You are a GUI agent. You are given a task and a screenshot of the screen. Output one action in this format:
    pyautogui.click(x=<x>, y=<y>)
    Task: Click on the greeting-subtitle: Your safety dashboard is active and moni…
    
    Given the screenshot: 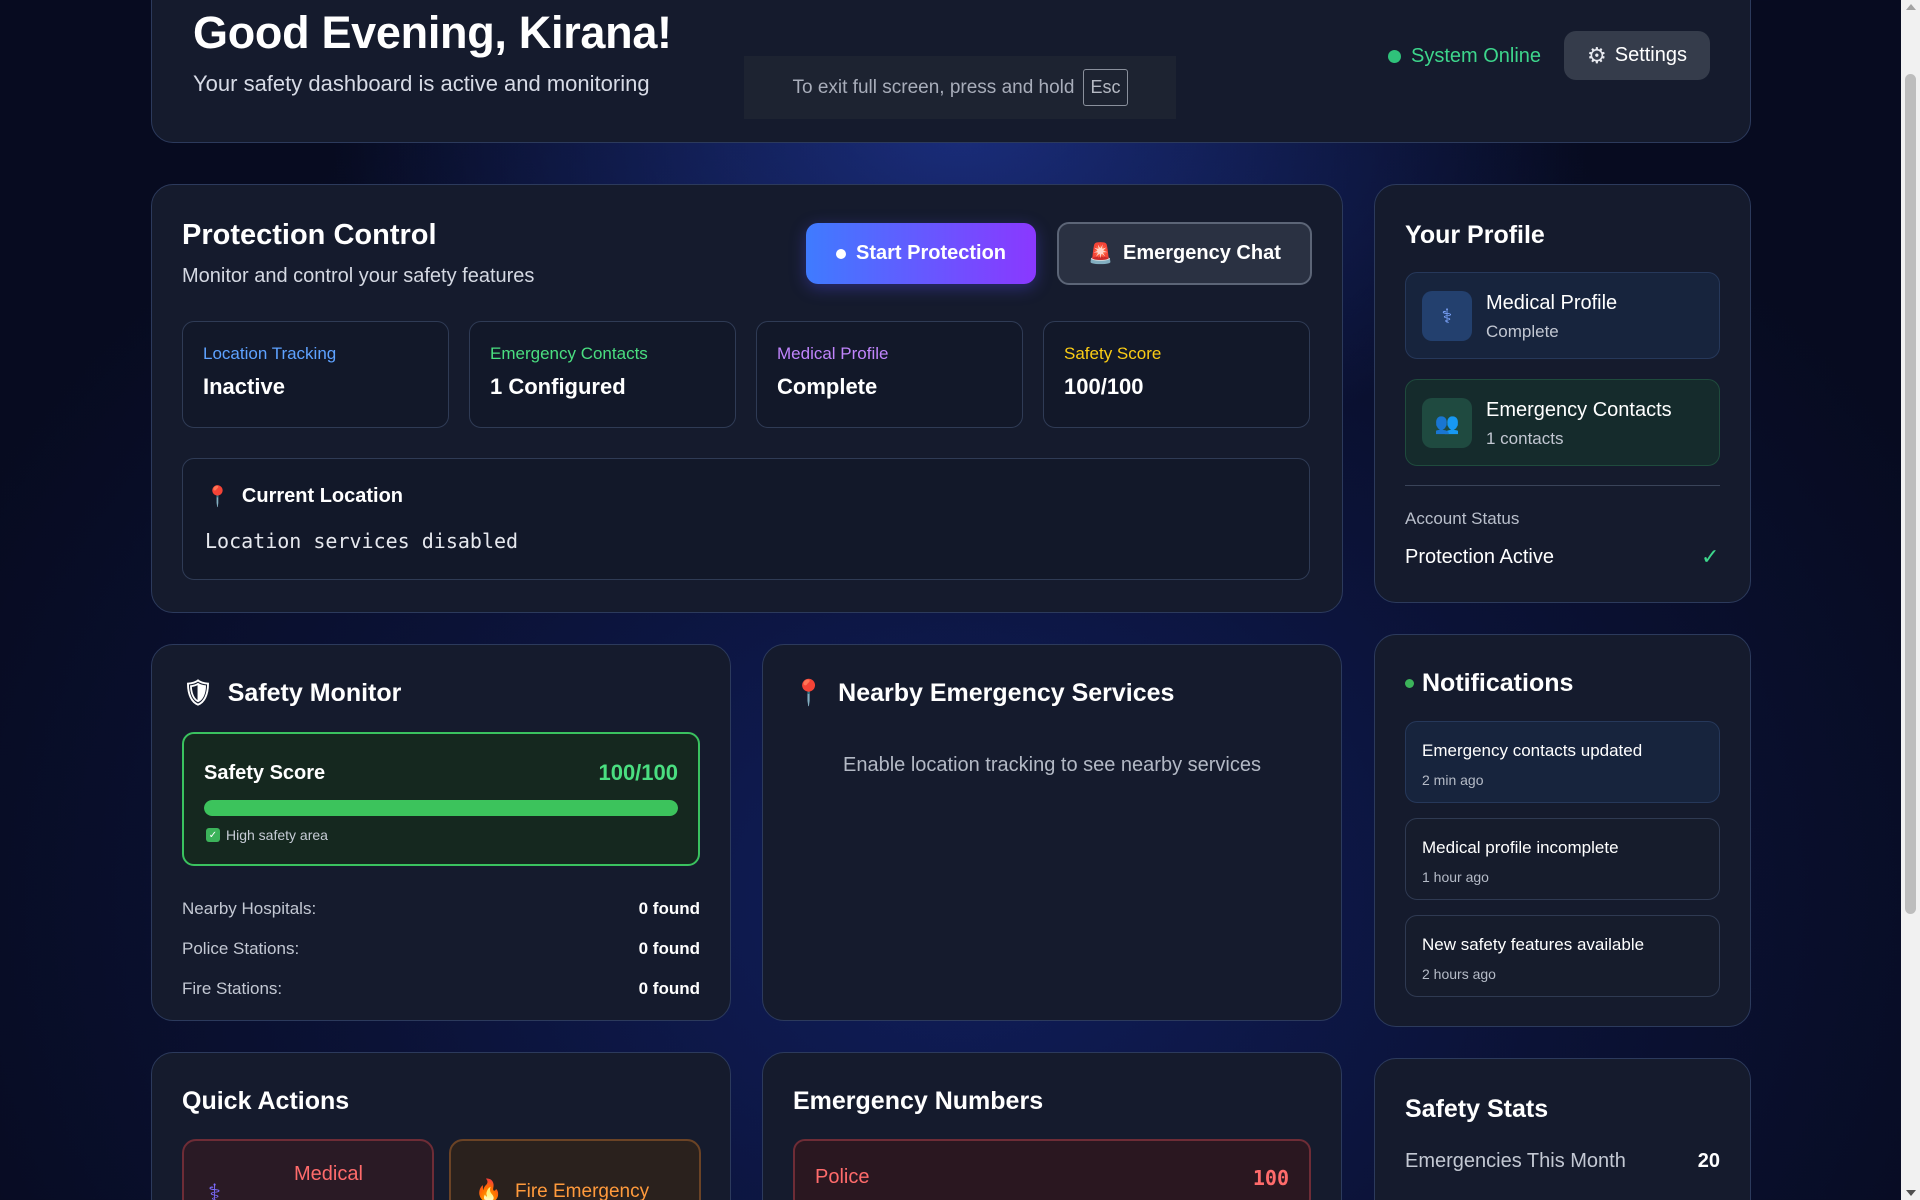 What is the action you would take?
    pyautogui.click(x=421, y=83)
    